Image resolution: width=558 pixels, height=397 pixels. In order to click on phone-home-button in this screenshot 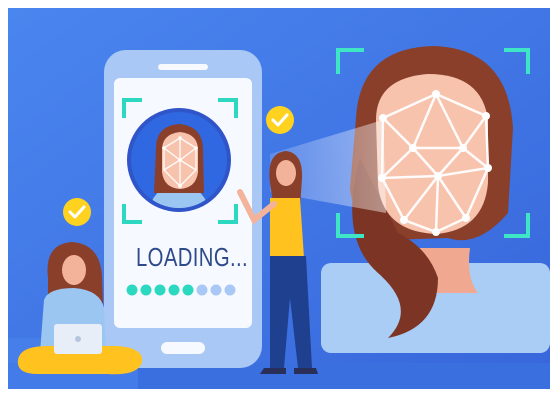, I will do `click(183, 348)`.